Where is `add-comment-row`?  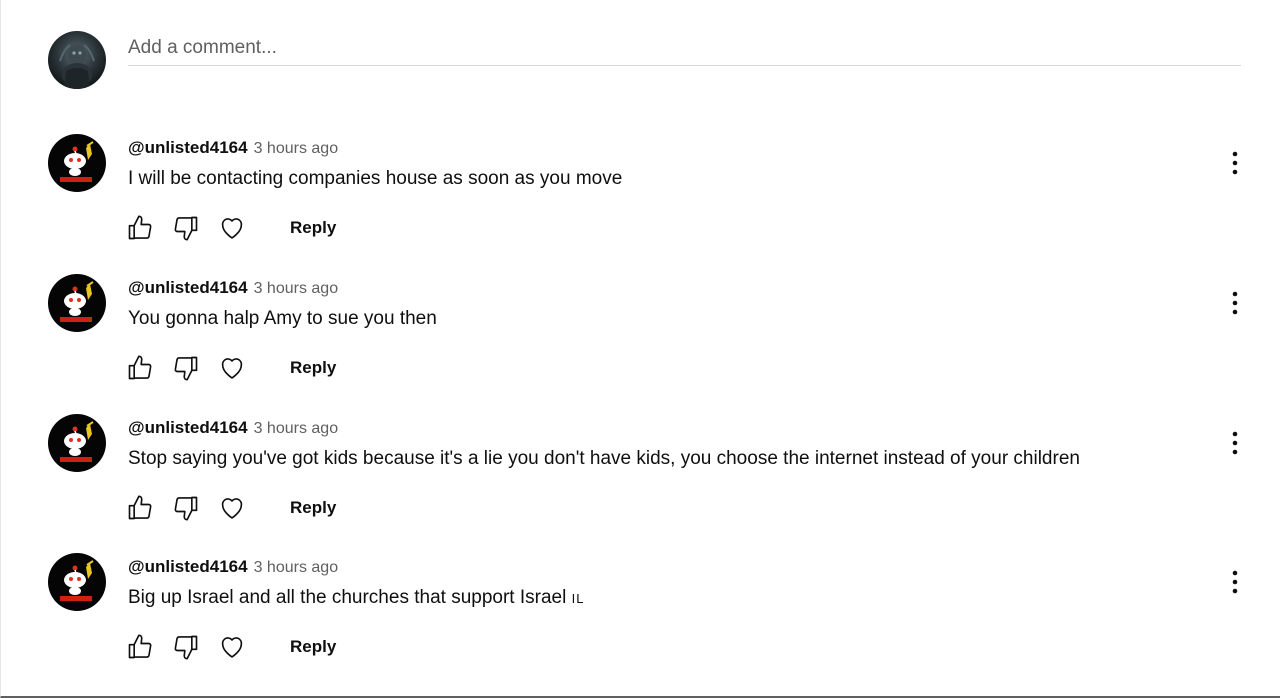
add-comment-row is located at coordinates (644, 60).